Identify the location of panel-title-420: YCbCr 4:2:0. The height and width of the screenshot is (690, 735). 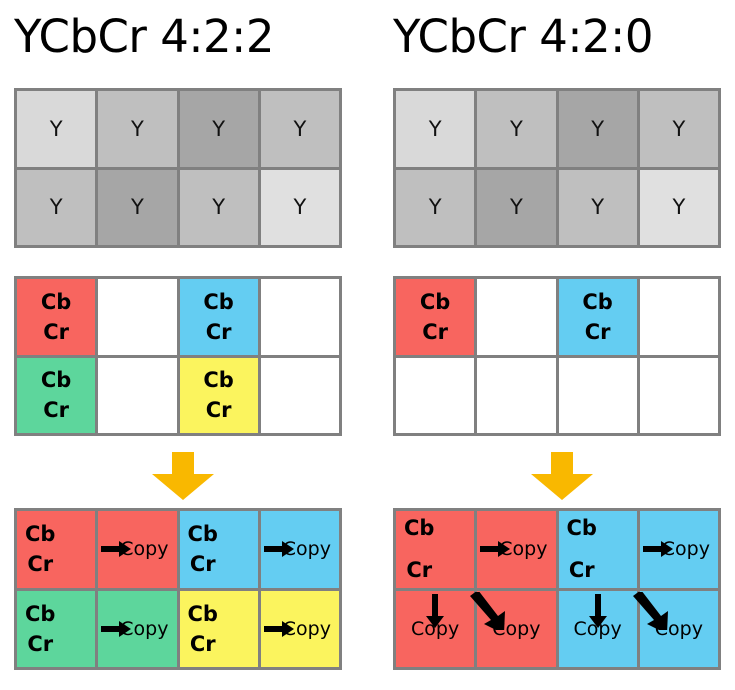
(523, 36).